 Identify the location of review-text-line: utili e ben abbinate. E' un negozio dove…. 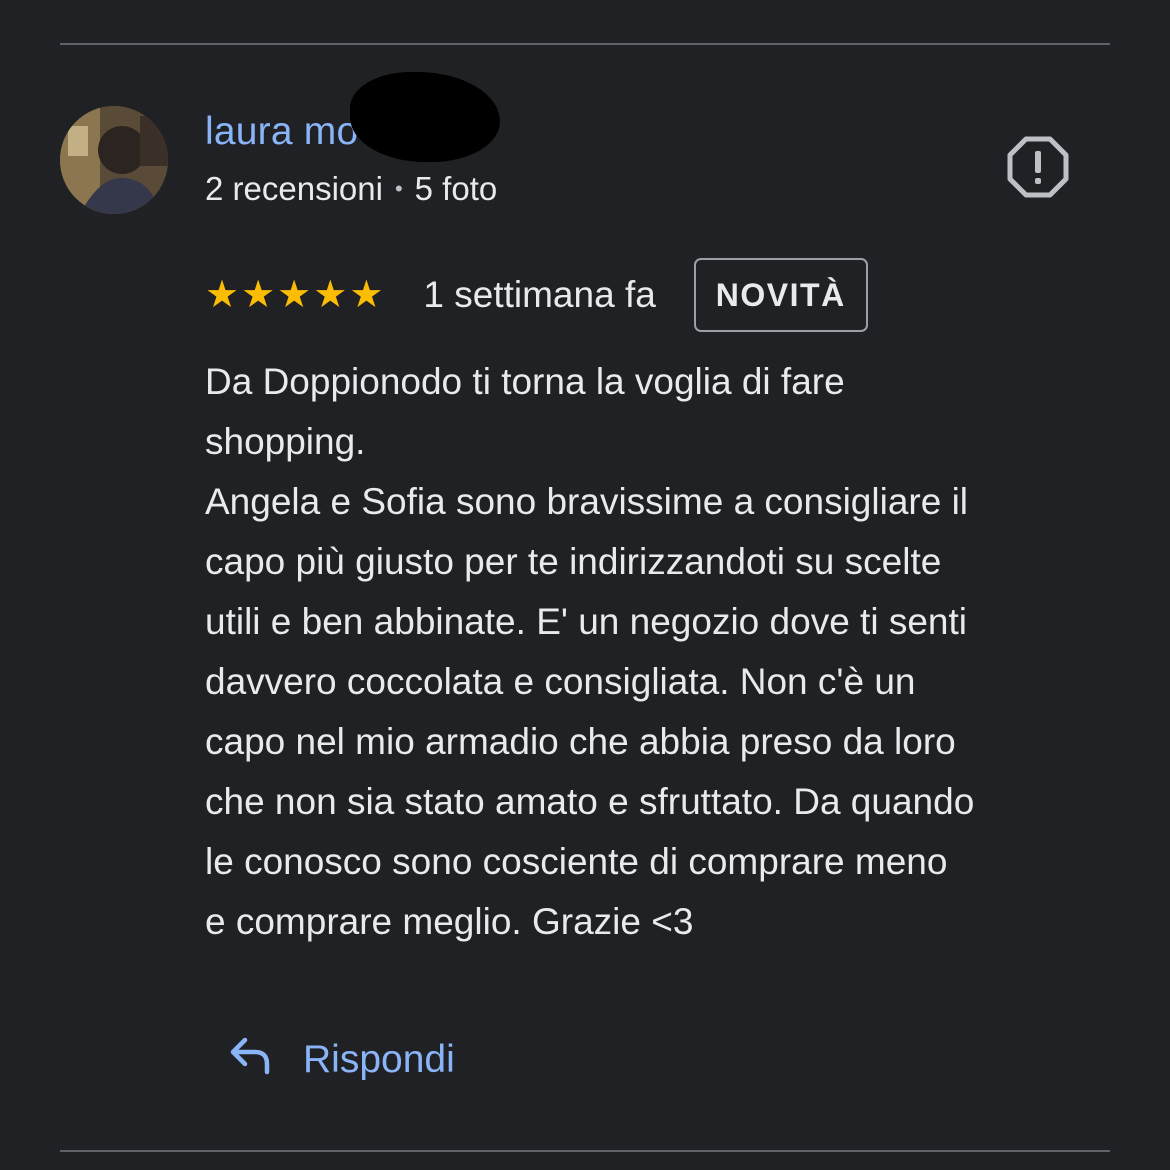
(586, 621).